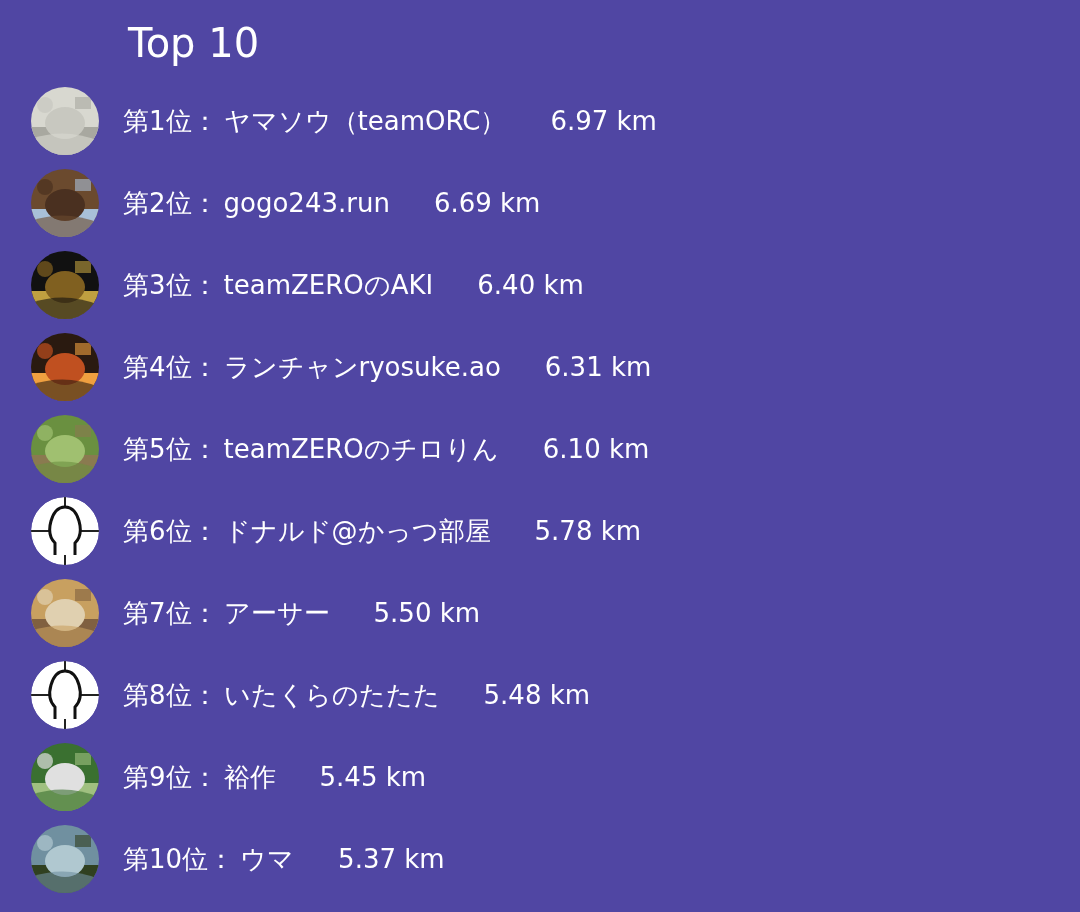  What do you see at coordinates (357, 531) in the screenshot?
I see `user-name: ドナルド@かっつ部屋` at bounding box center [357, 531].